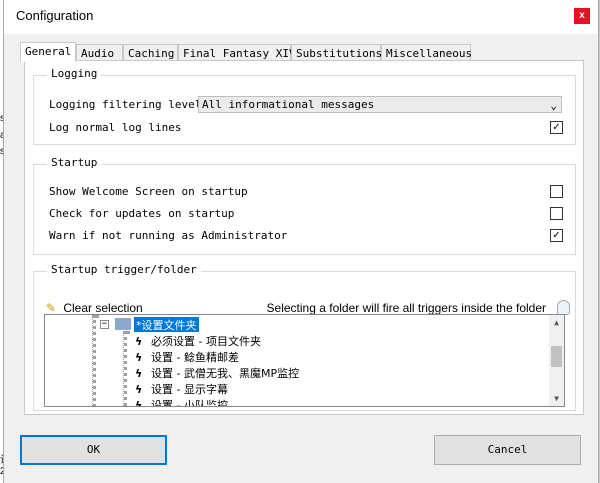 Image resolution: width=600 pixels, height=483 pixels. I want to click on warn-admin-checkbox: ✓, so click(556, 235).